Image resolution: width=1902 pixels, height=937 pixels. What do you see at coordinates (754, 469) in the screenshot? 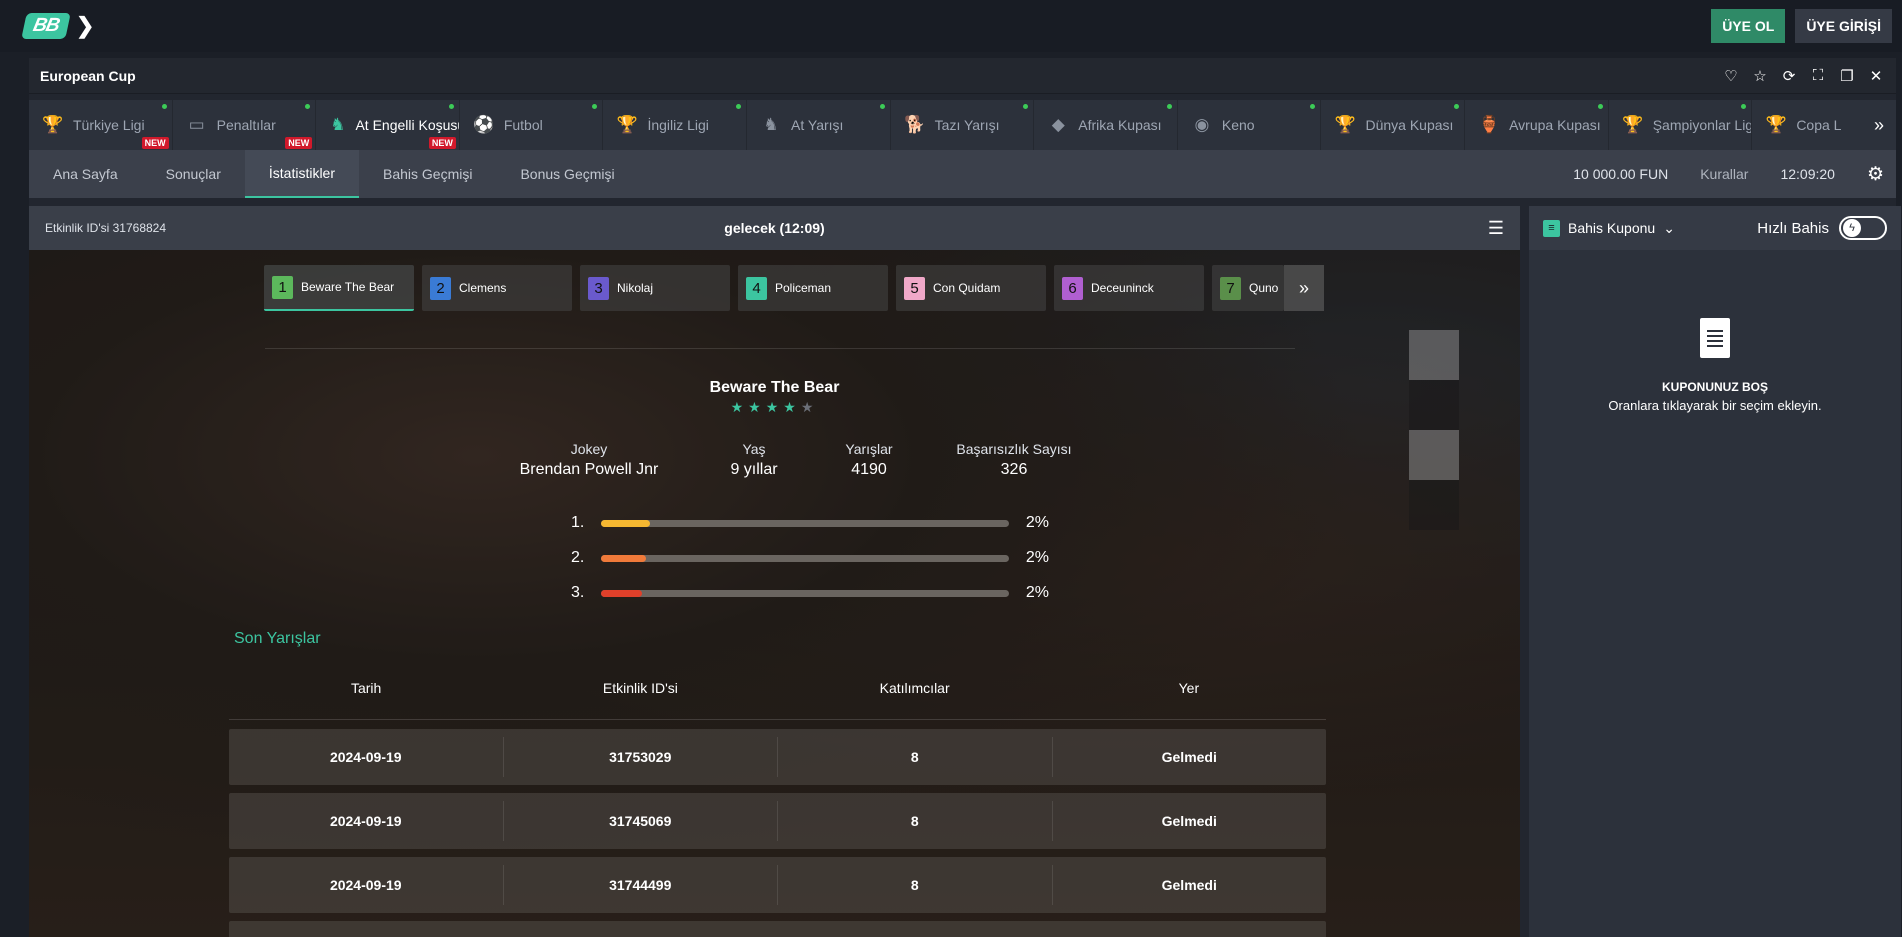
I see `stat-value: 9 yıllar` at bounding box center [754, 469].